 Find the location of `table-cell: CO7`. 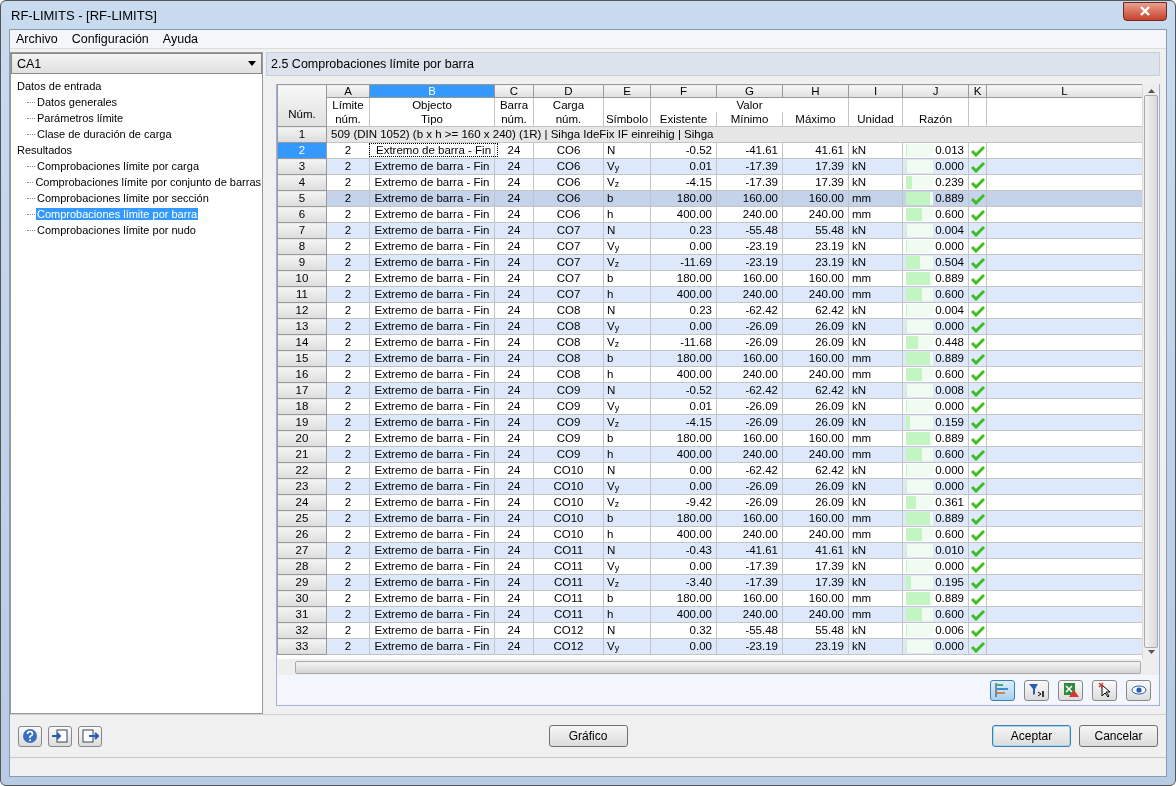

table-cell: CO7 is located at coordinates (568, 262).